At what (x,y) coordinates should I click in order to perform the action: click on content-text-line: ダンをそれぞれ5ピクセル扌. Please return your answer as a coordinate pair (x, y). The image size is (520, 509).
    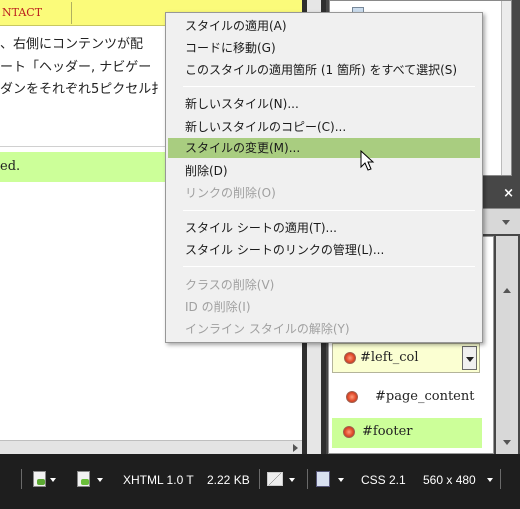
    Looking at the image, I should click on (82, 89).